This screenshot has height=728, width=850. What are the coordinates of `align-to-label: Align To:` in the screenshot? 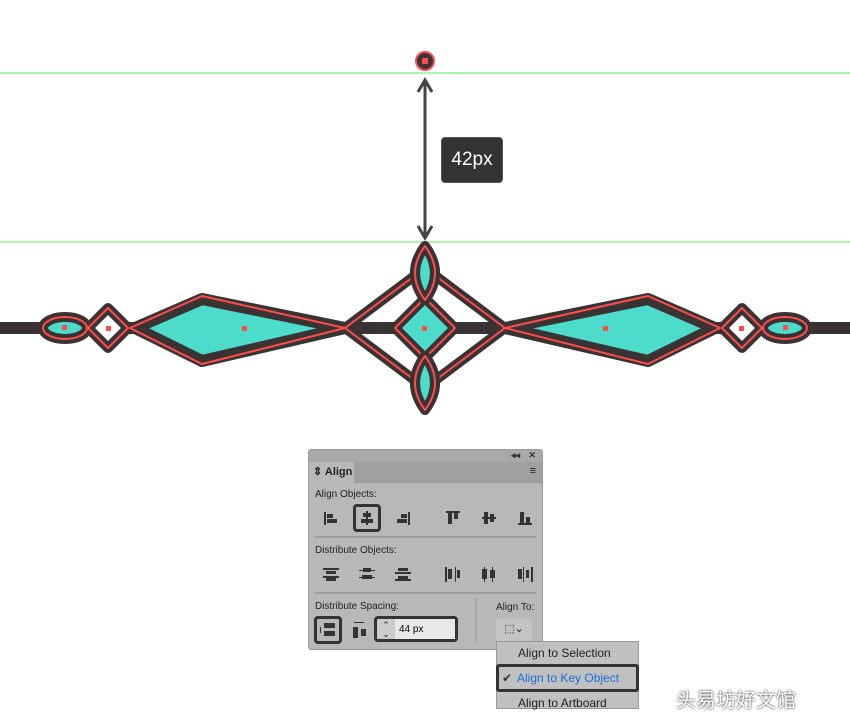 It's located at (515, 607).